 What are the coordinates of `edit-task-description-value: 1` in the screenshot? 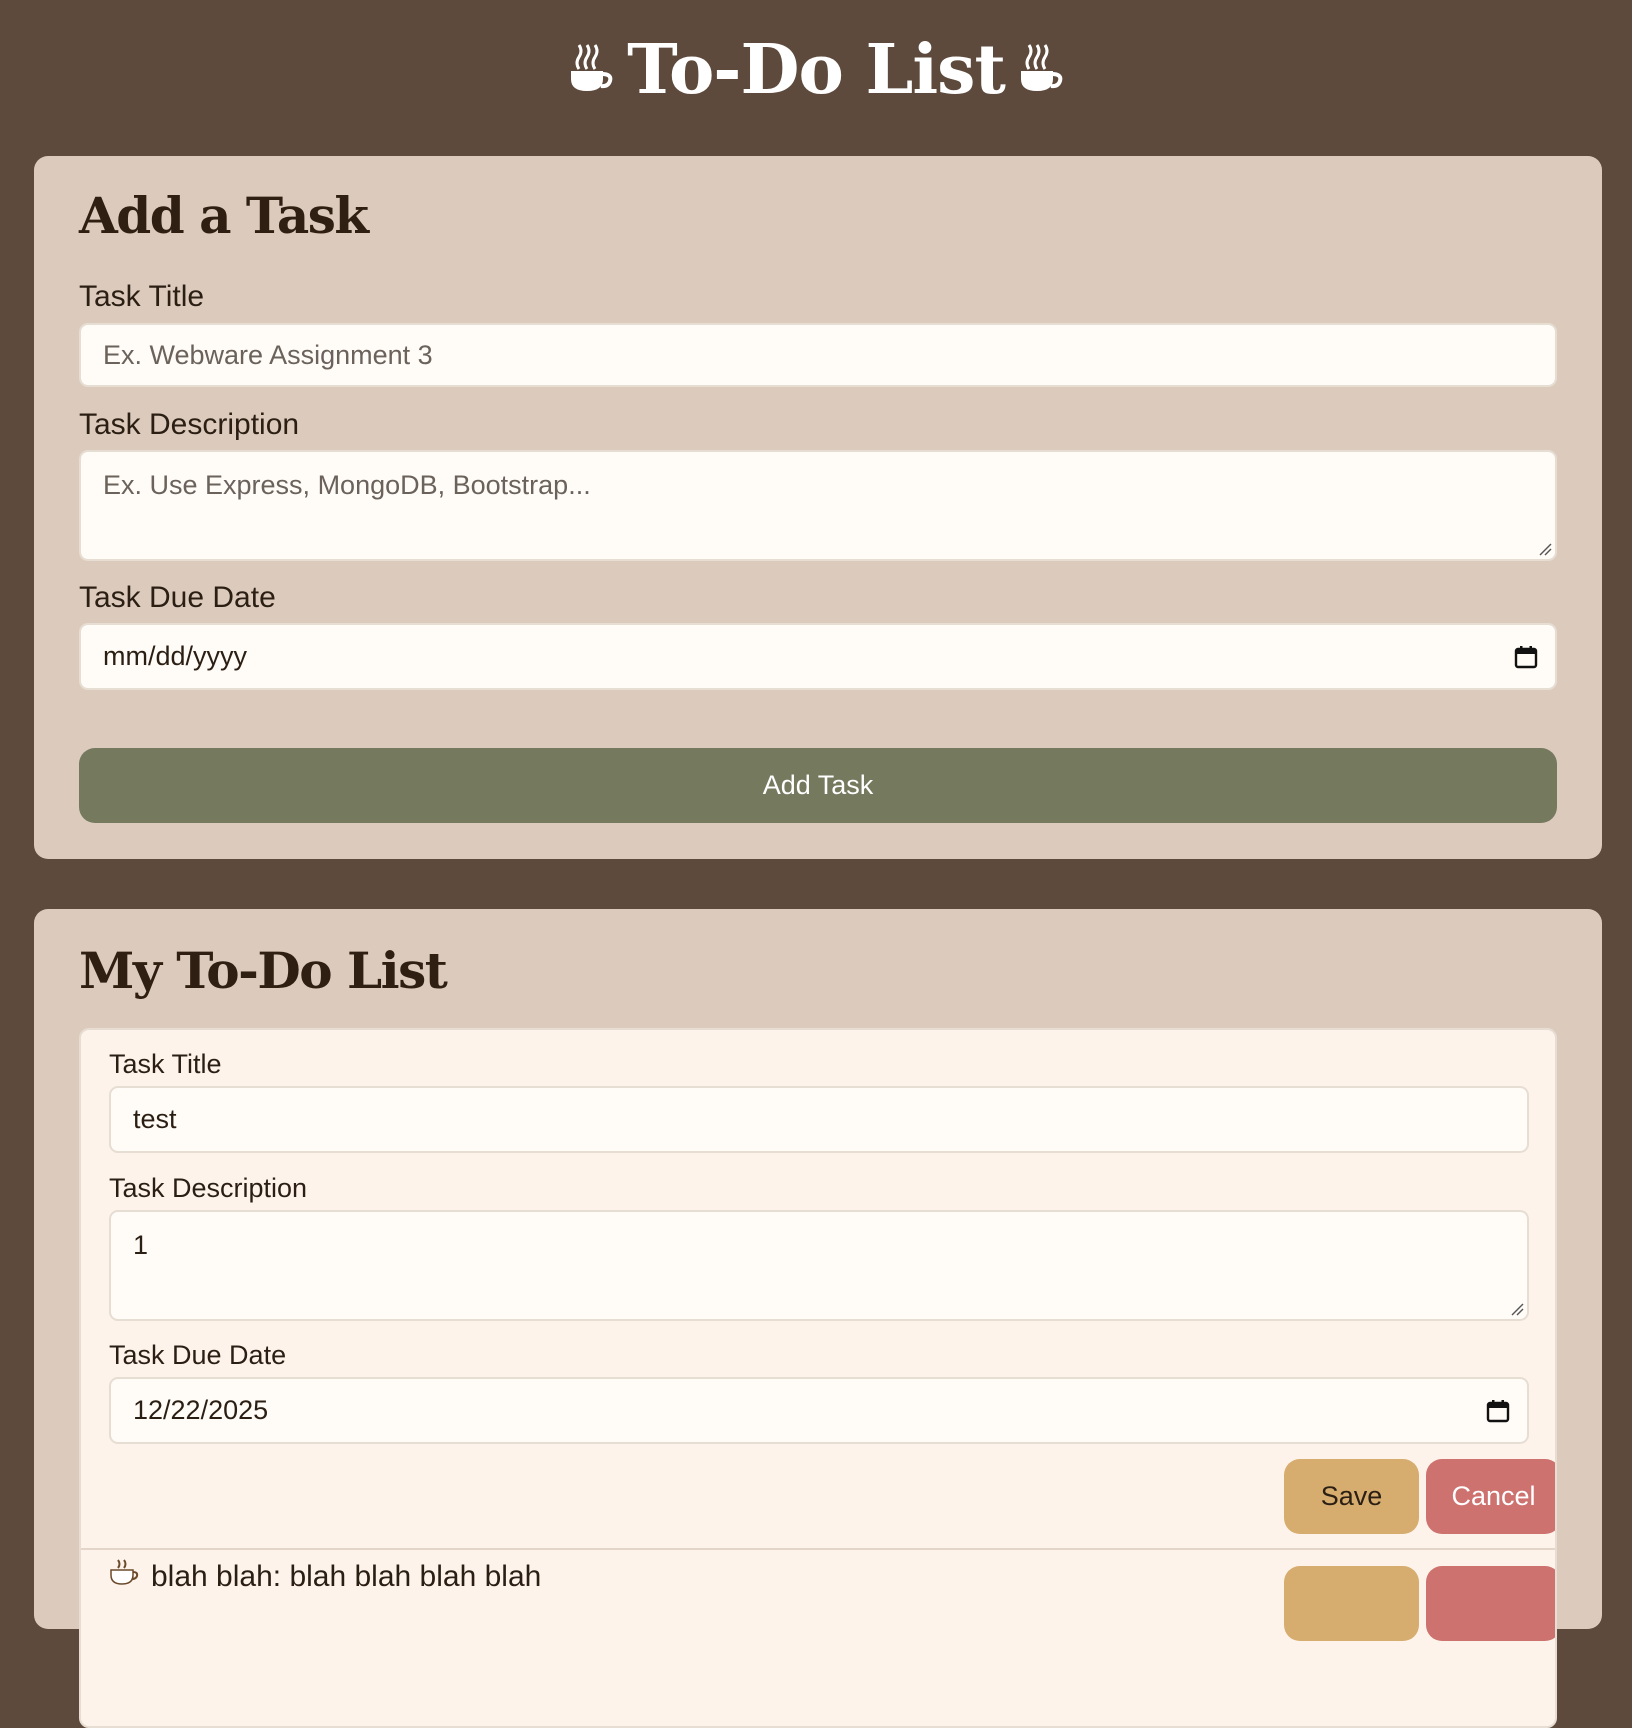 It's located at (141, 1245).